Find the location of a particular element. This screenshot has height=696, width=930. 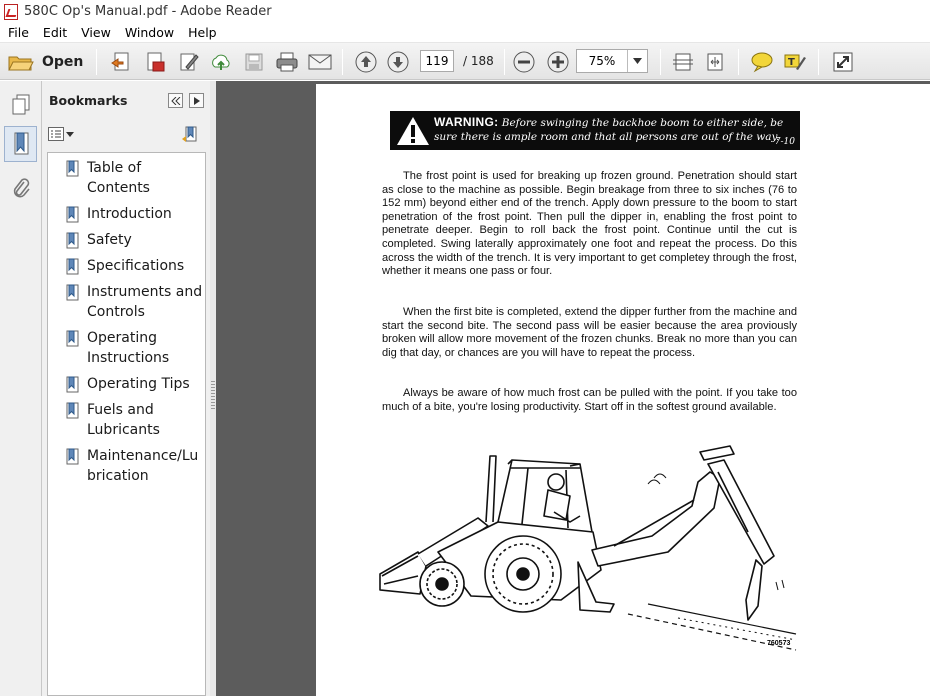

bookmark-item: Instruments and Controls is located at coordinates (136, 302).